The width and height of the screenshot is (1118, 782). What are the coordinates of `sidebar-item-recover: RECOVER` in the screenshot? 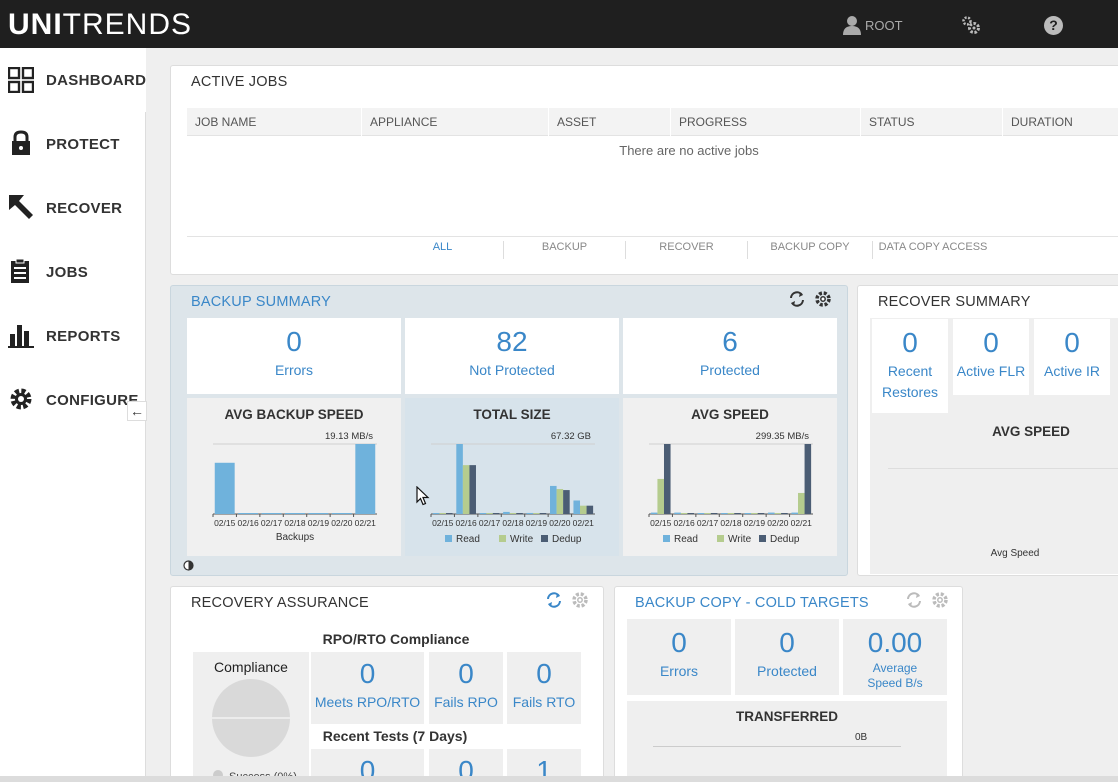 It's located at (73, 208).